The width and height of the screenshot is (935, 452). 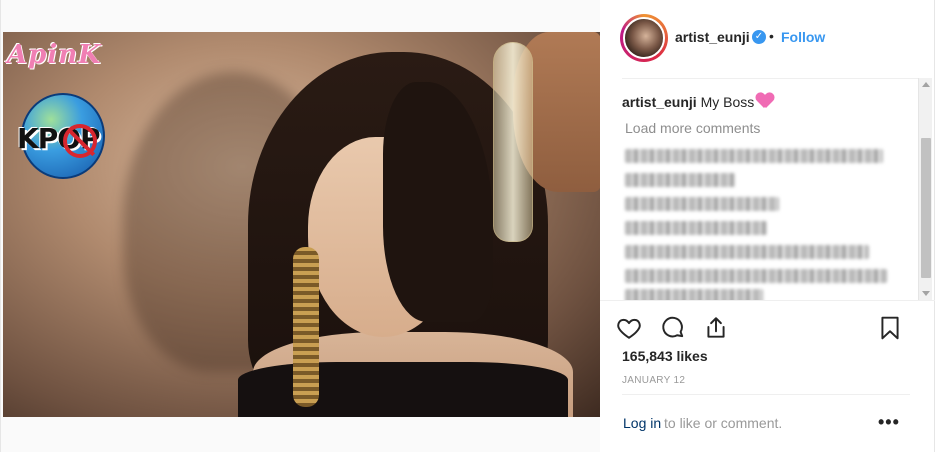 I want to click on post-date: JANUARY 12, so click(x=653, y=380).